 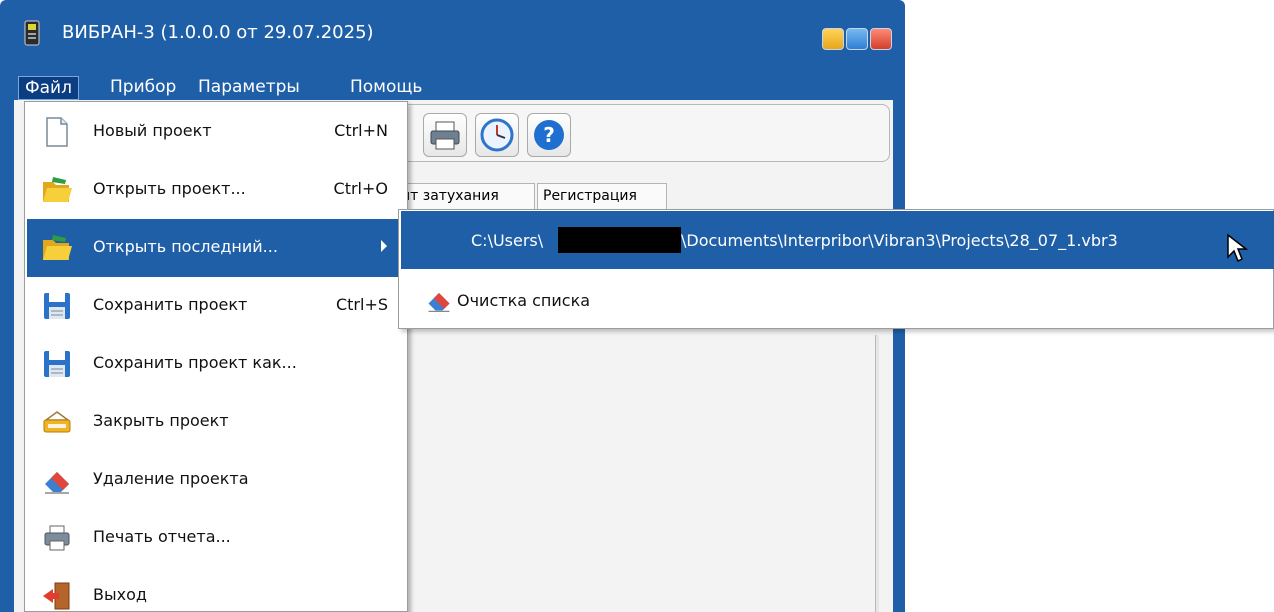 What do you see at coordinates (120, 594) in the screenshot?
I see `menu-item-label: Выход` at bounding box center [120, 594].